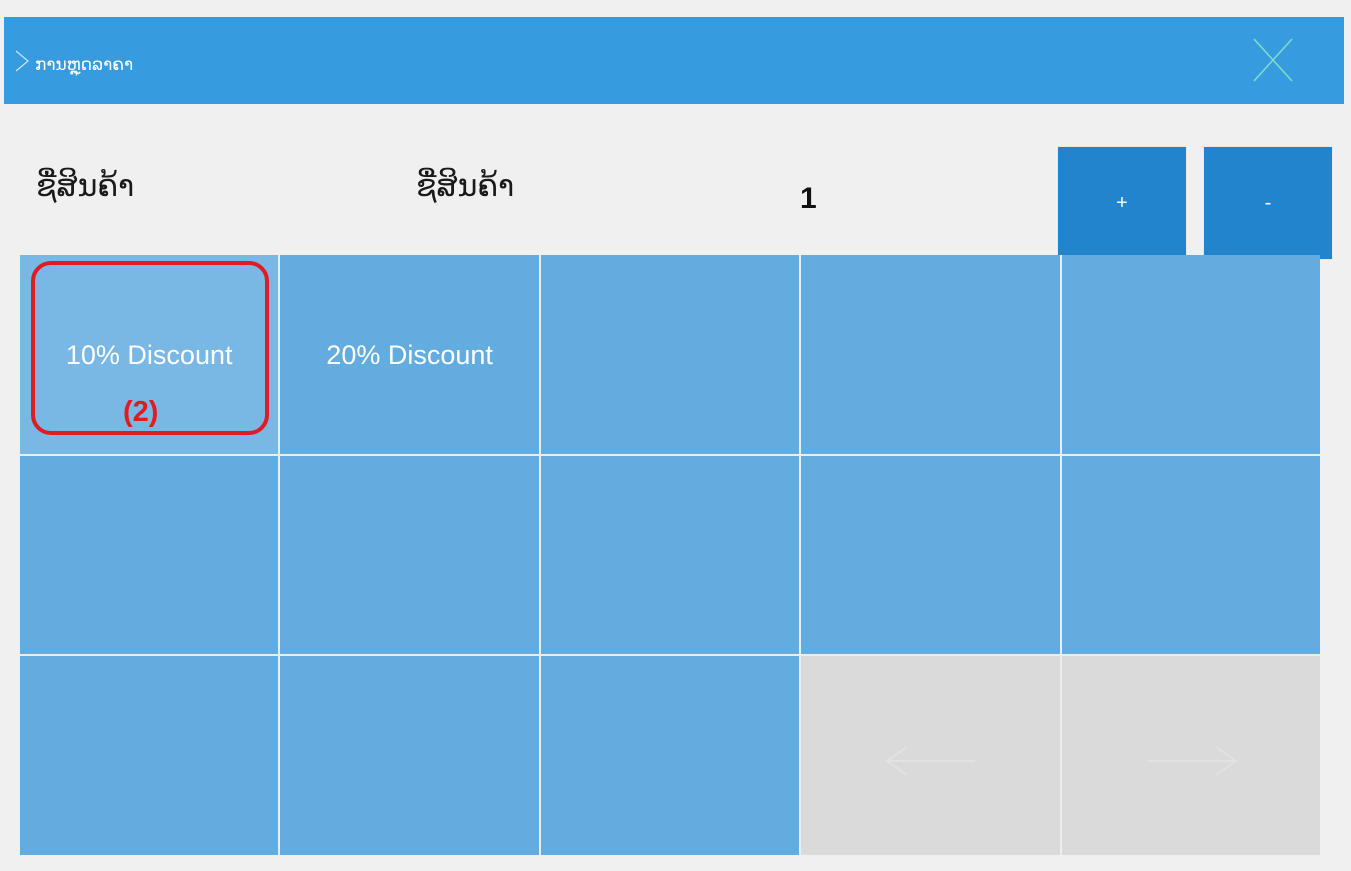 This screenshot has height=871, width=1351. What do you see at coordinates (84, 65) in the screenshot?
I see `dialog-title: ການຫຼຸດລາຄາ` at bounding box center [84, 65].